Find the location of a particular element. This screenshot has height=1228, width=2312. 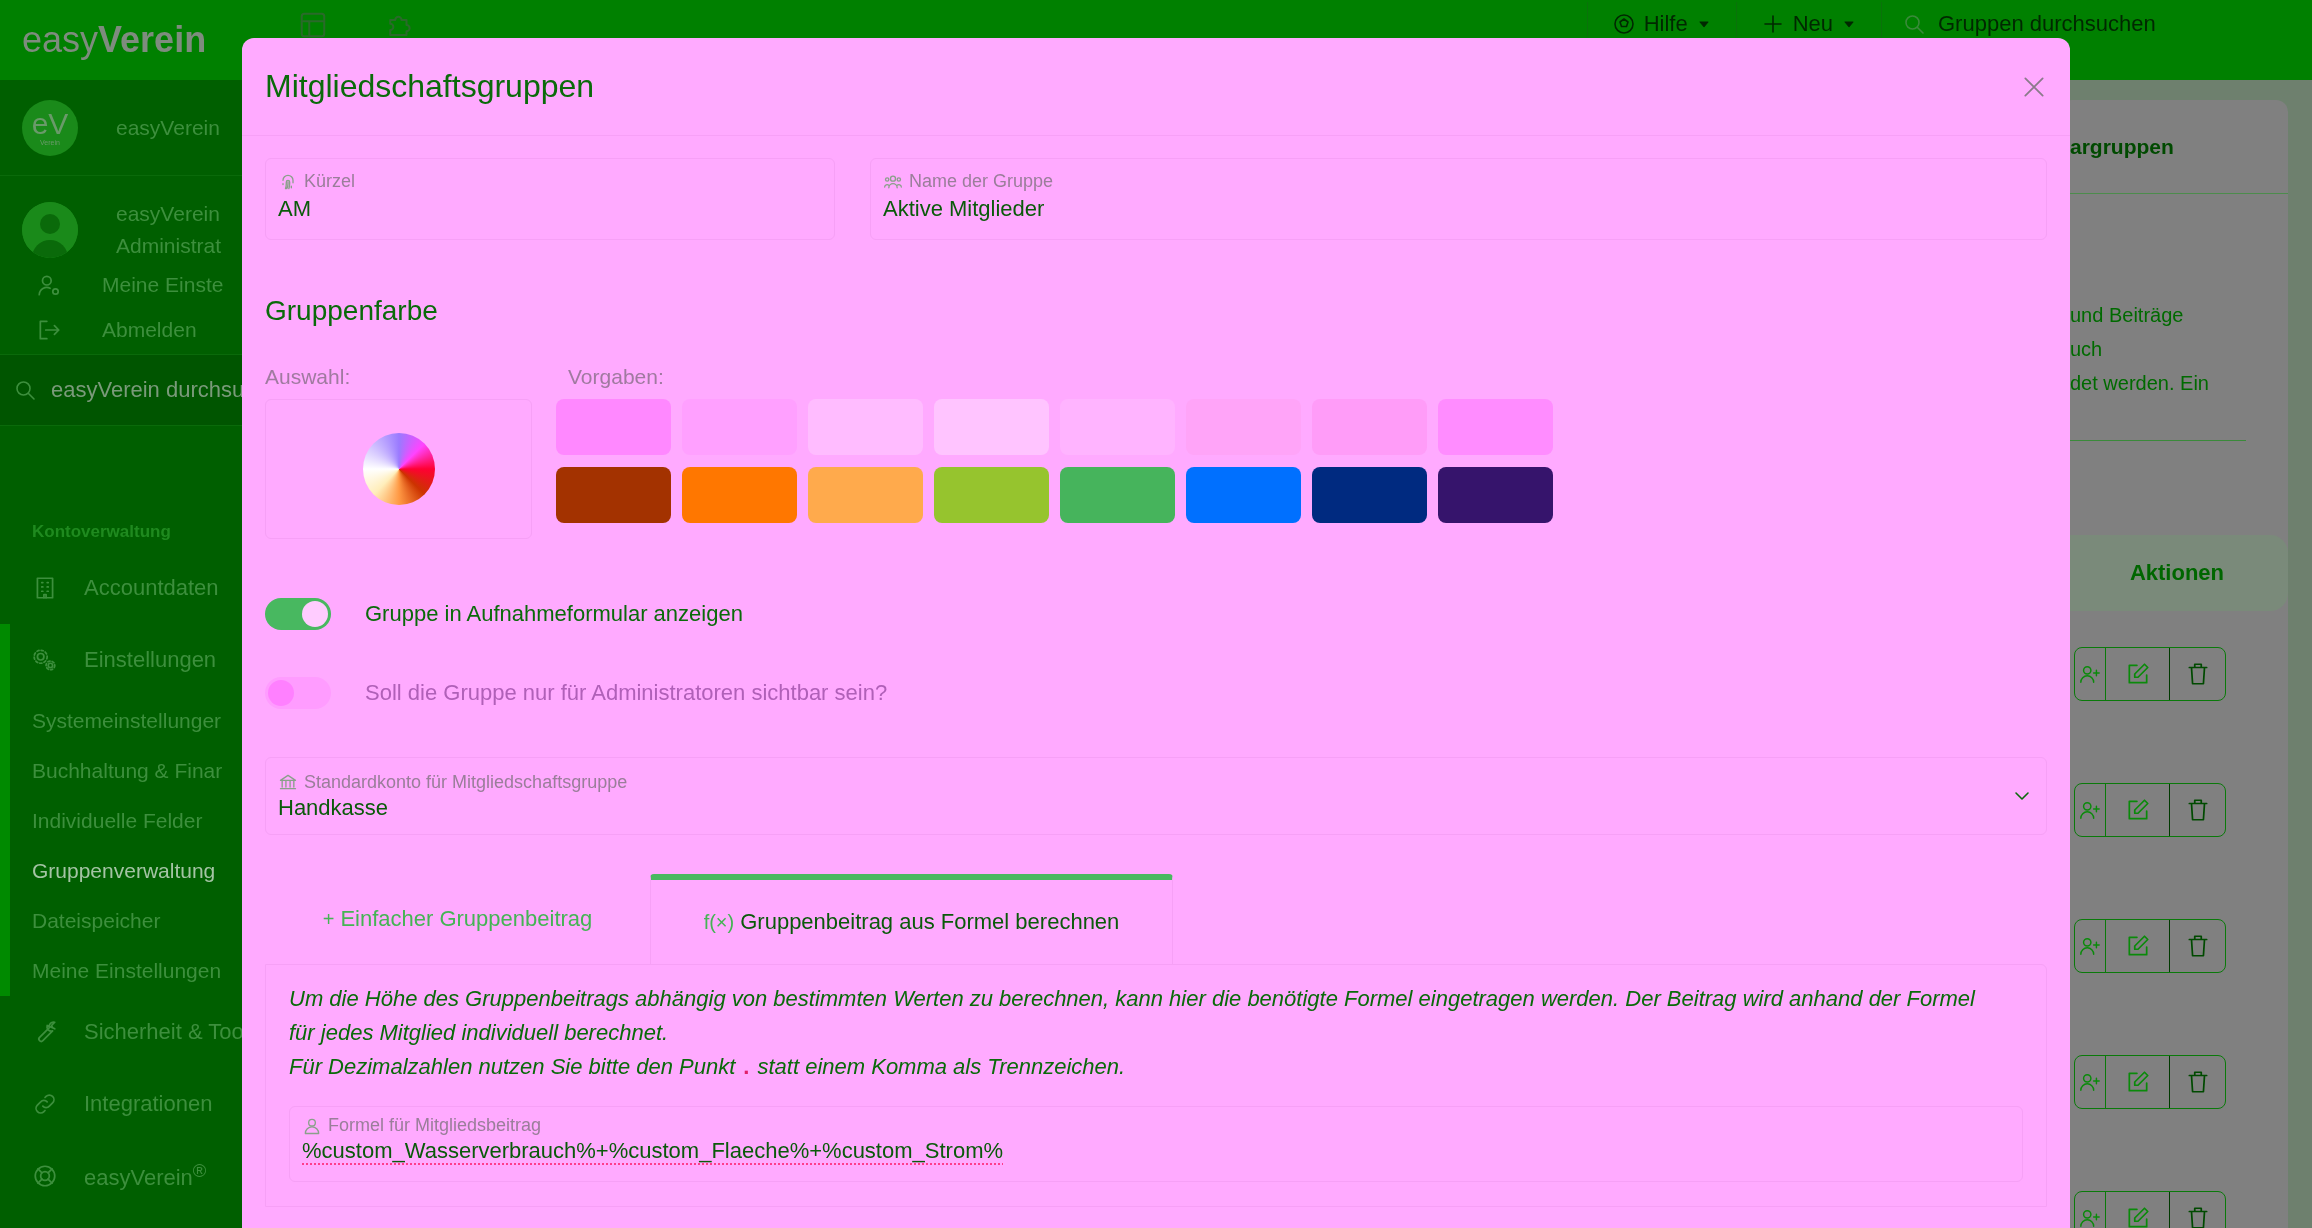

presets-label: Vorgaben: is located at coordinates (616, 376).